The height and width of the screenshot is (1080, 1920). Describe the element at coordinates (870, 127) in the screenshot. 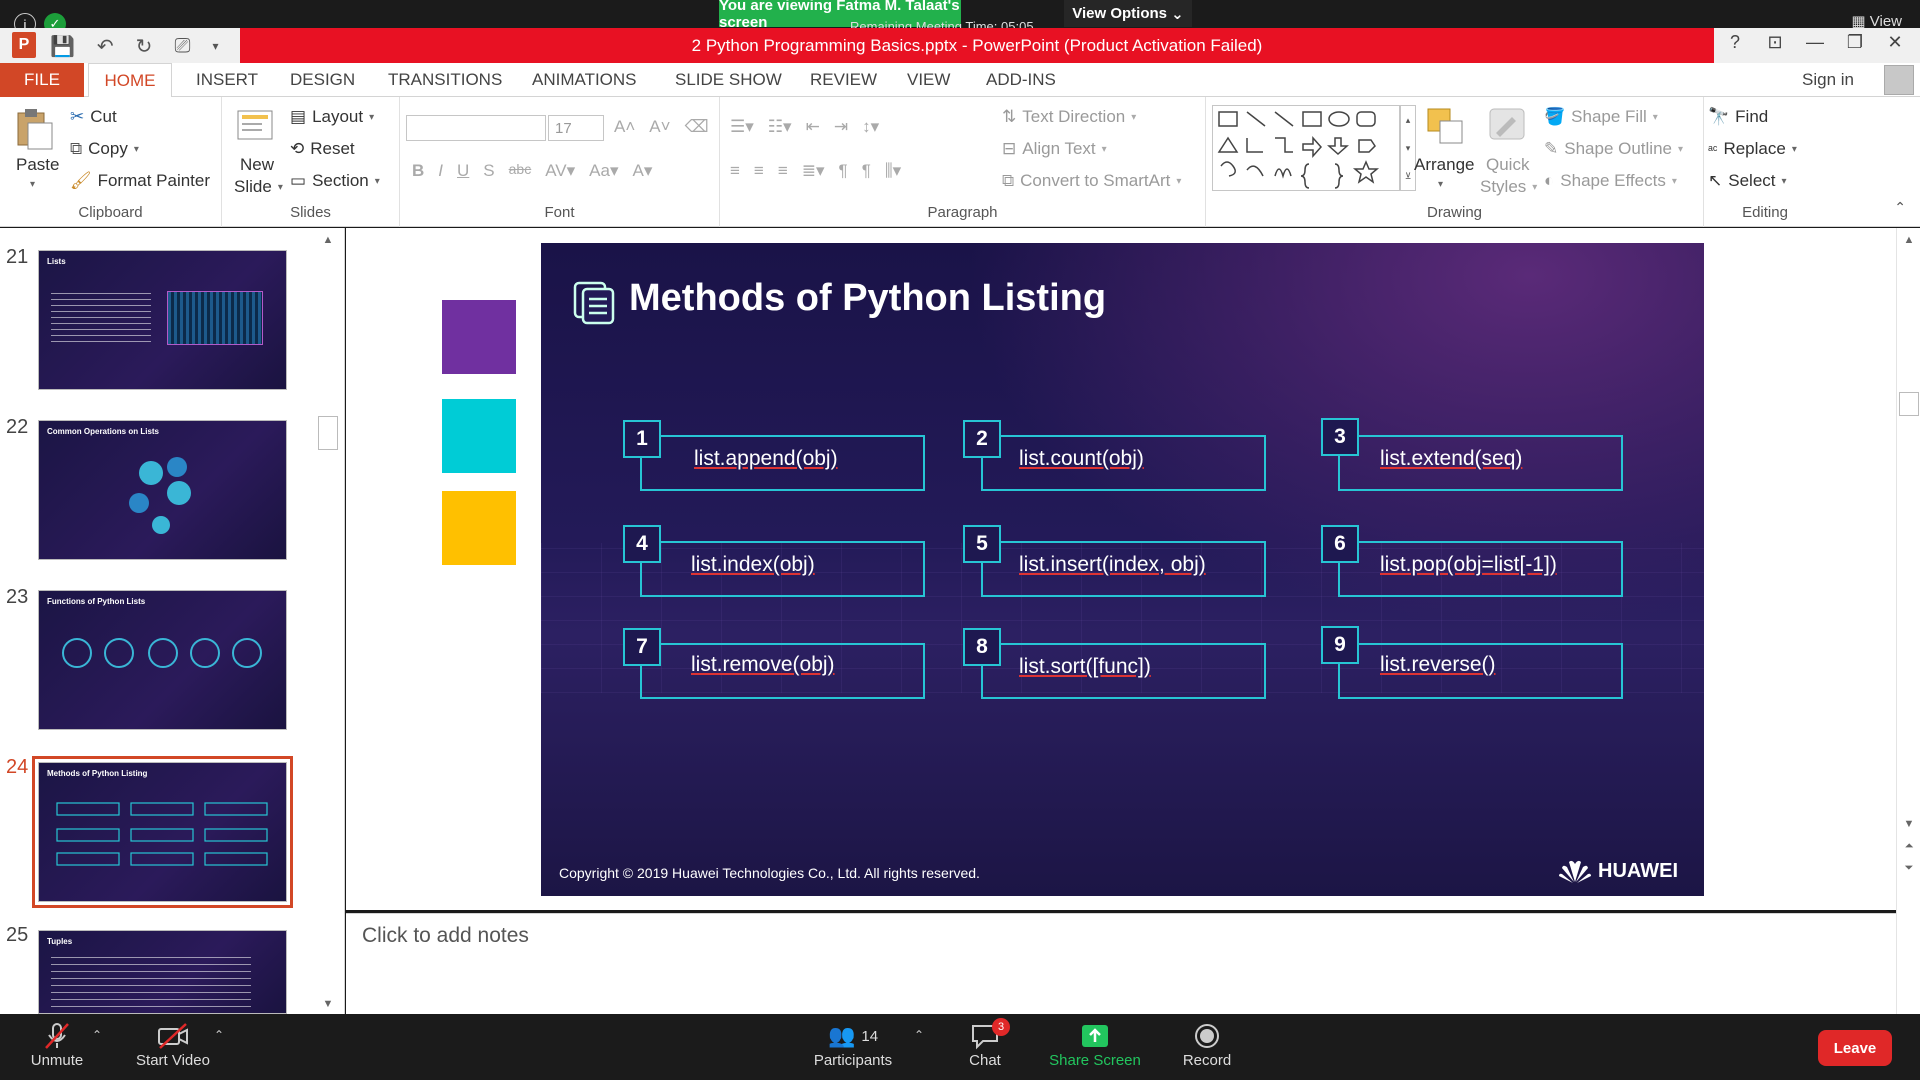

I see `line-spacing-icon: ↕▾` at that location.